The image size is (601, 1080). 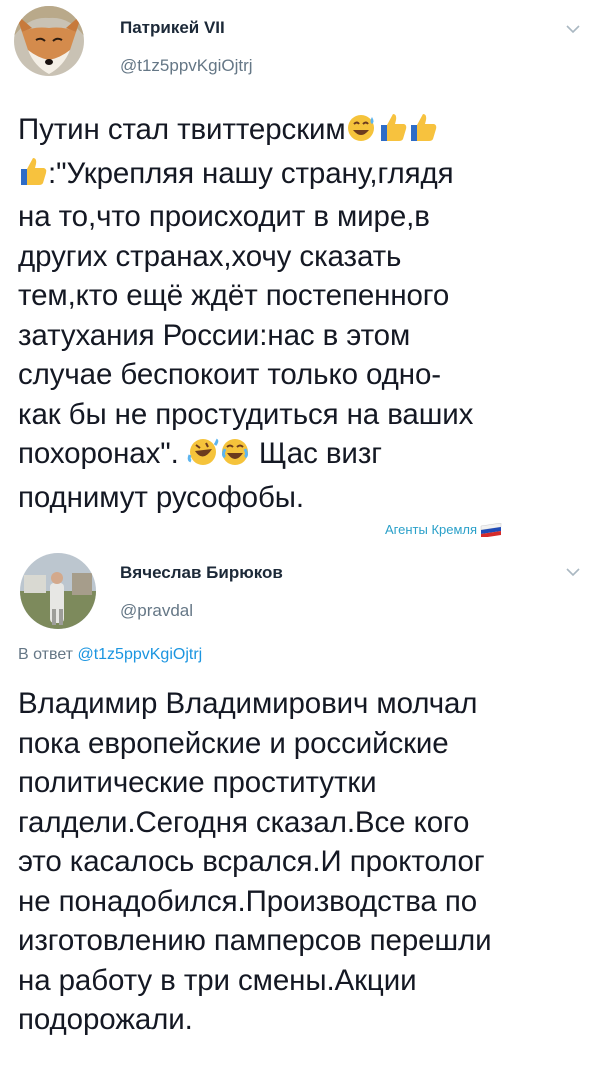 I want to click on sweat-smile-emoji-icon, so click(x=362, y=133).